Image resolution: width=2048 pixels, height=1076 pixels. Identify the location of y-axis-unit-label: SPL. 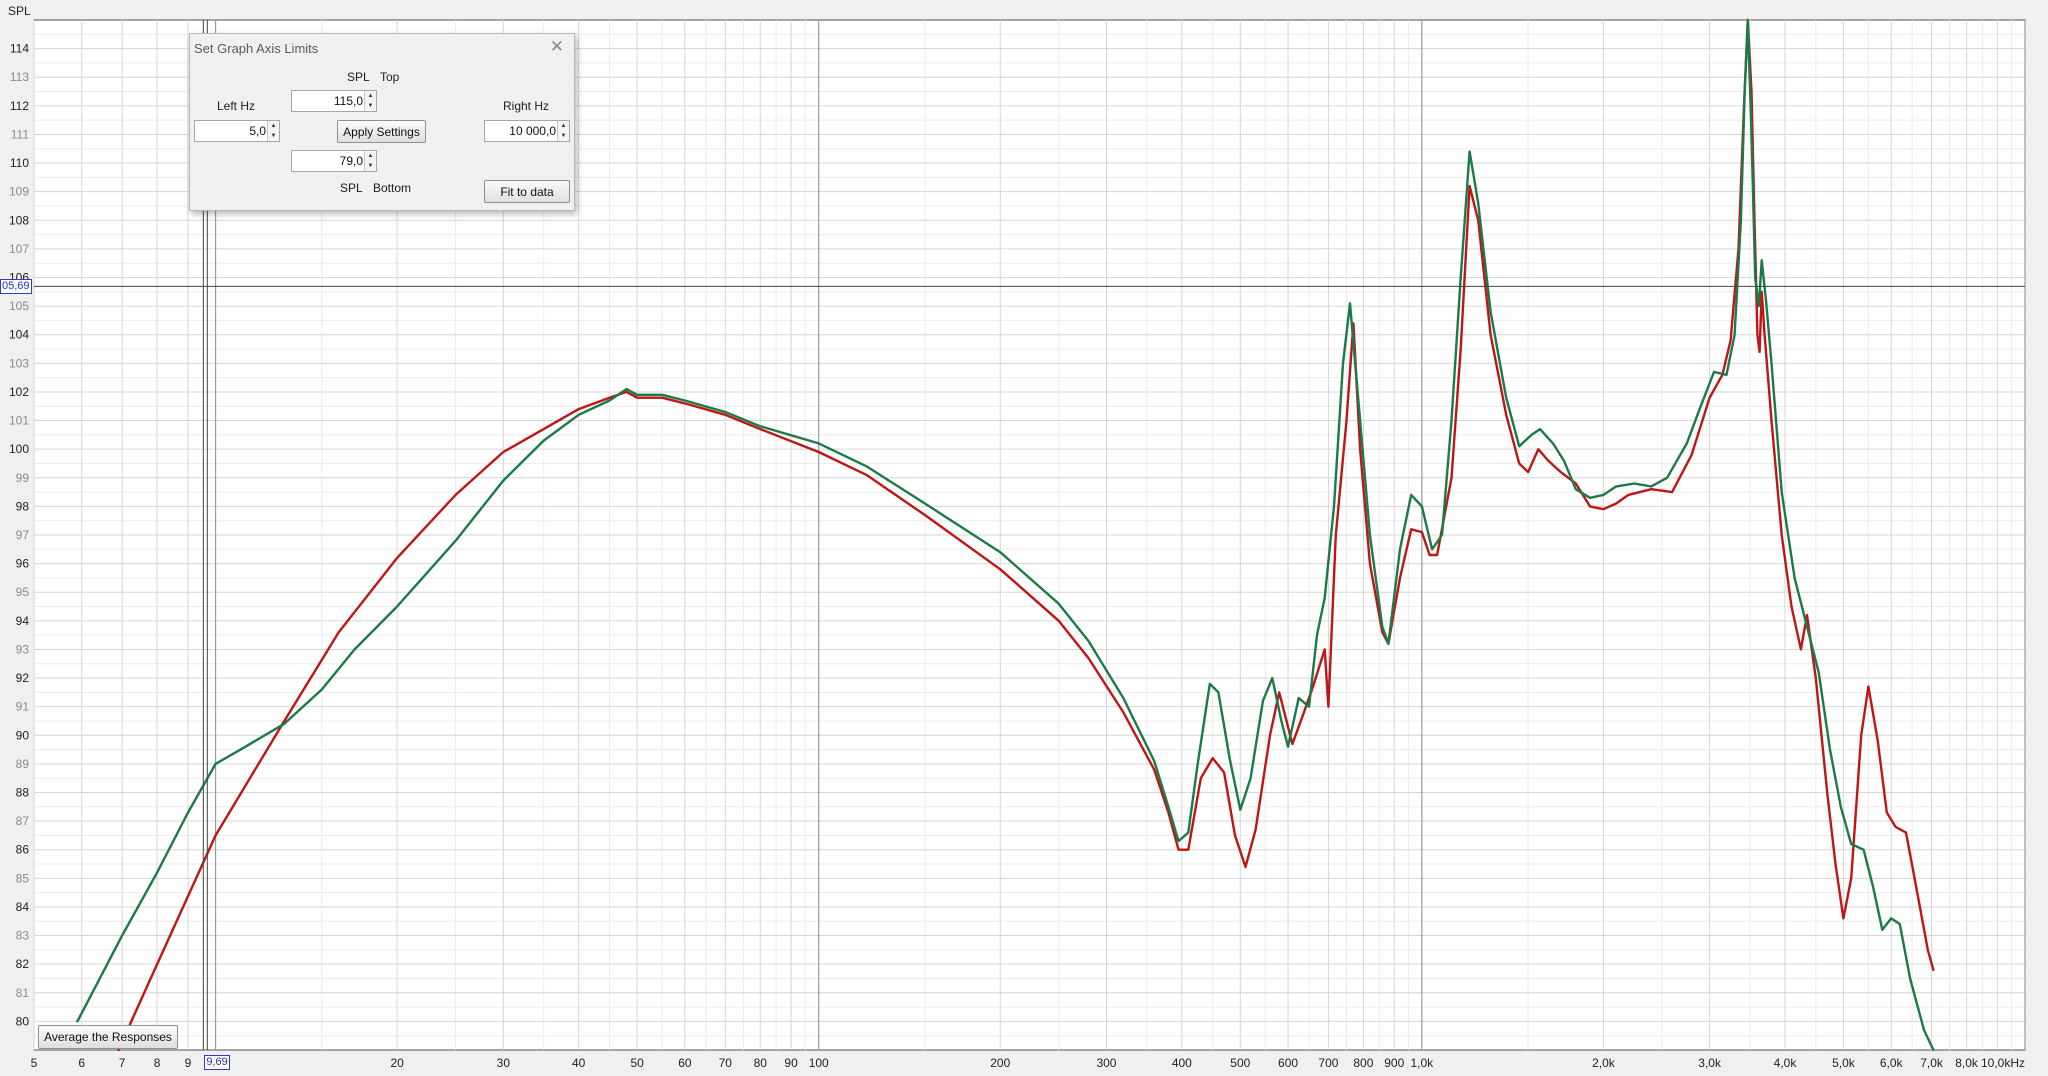
(19, 11).